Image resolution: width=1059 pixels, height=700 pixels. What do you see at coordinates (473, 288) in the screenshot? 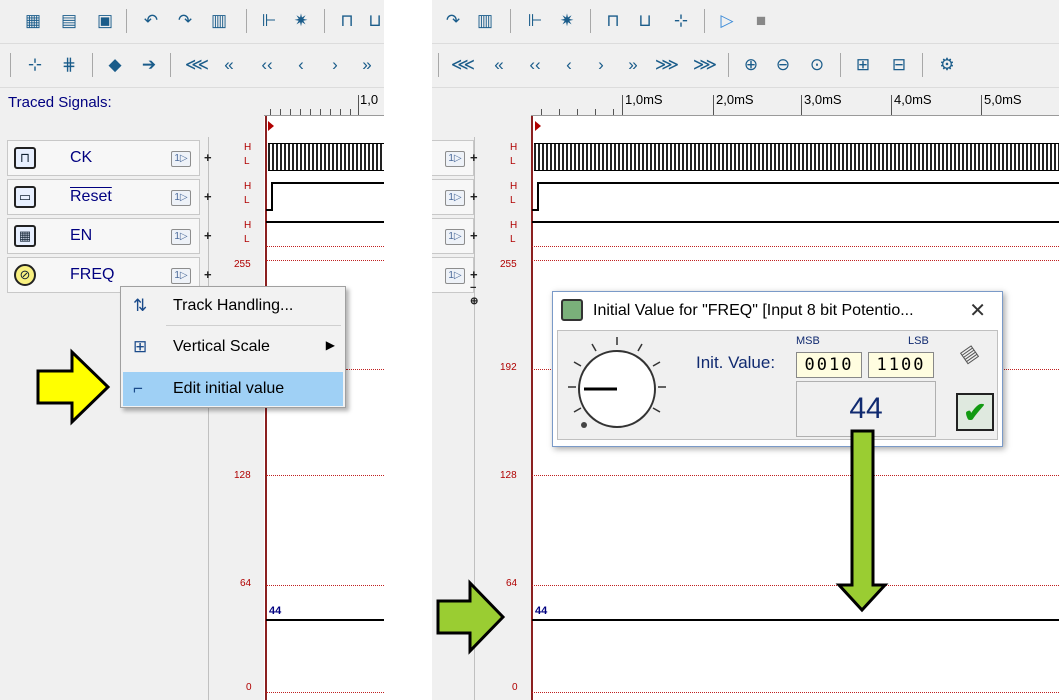
I see `collapse-icon: −` at bounding box center [473, 288].